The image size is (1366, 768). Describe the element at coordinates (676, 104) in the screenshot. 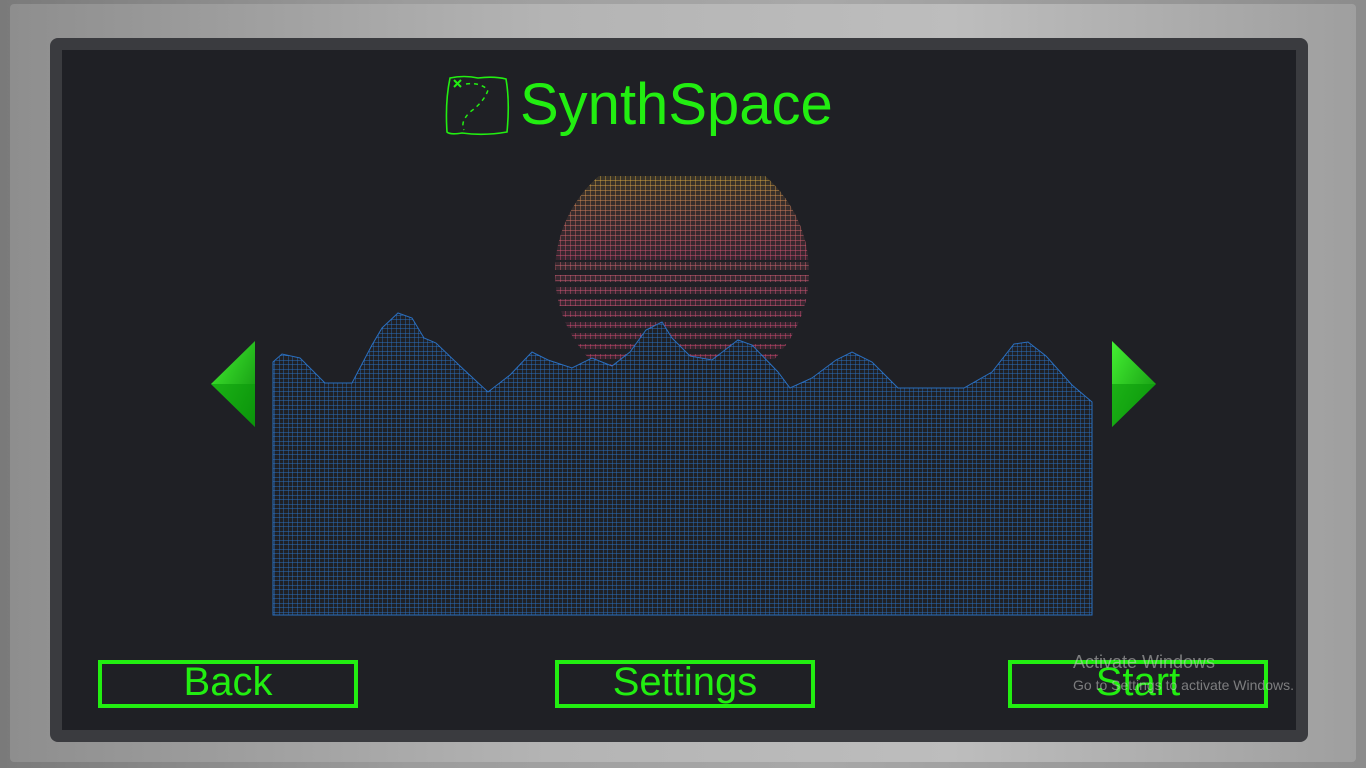

I see `game-title: SynthSpace` at that location.